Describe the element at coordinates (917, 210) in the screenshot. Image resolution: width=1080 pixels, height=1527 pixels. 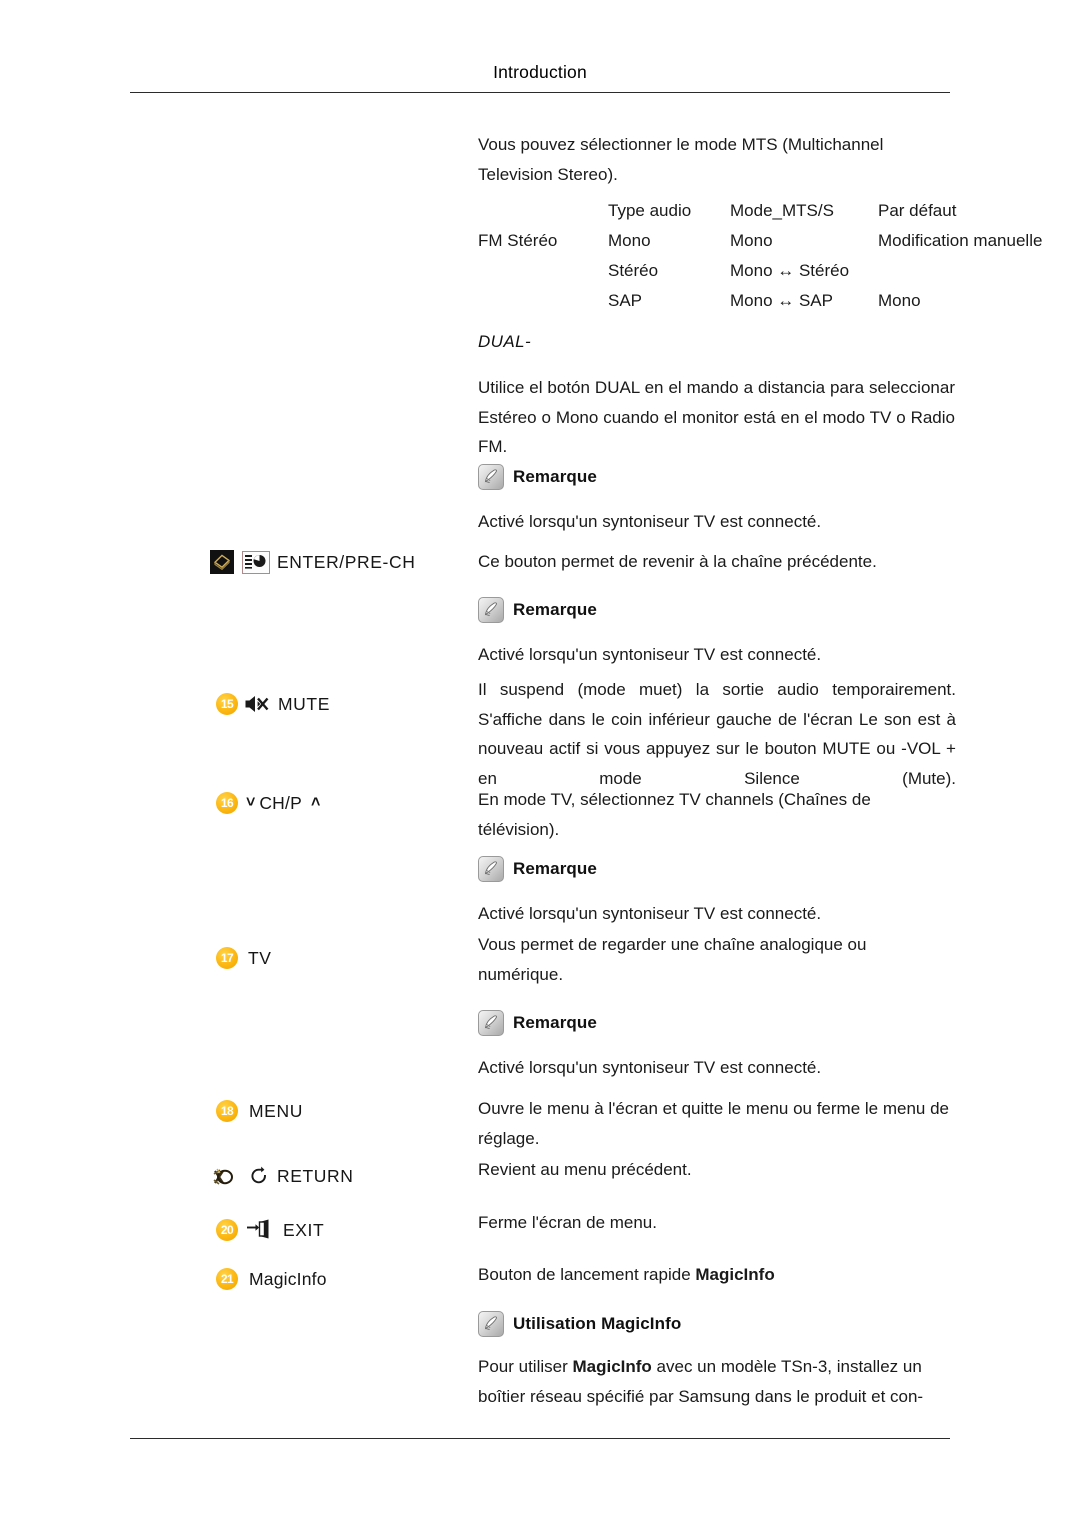
I see `table-header-default: Par défaut` at that location.